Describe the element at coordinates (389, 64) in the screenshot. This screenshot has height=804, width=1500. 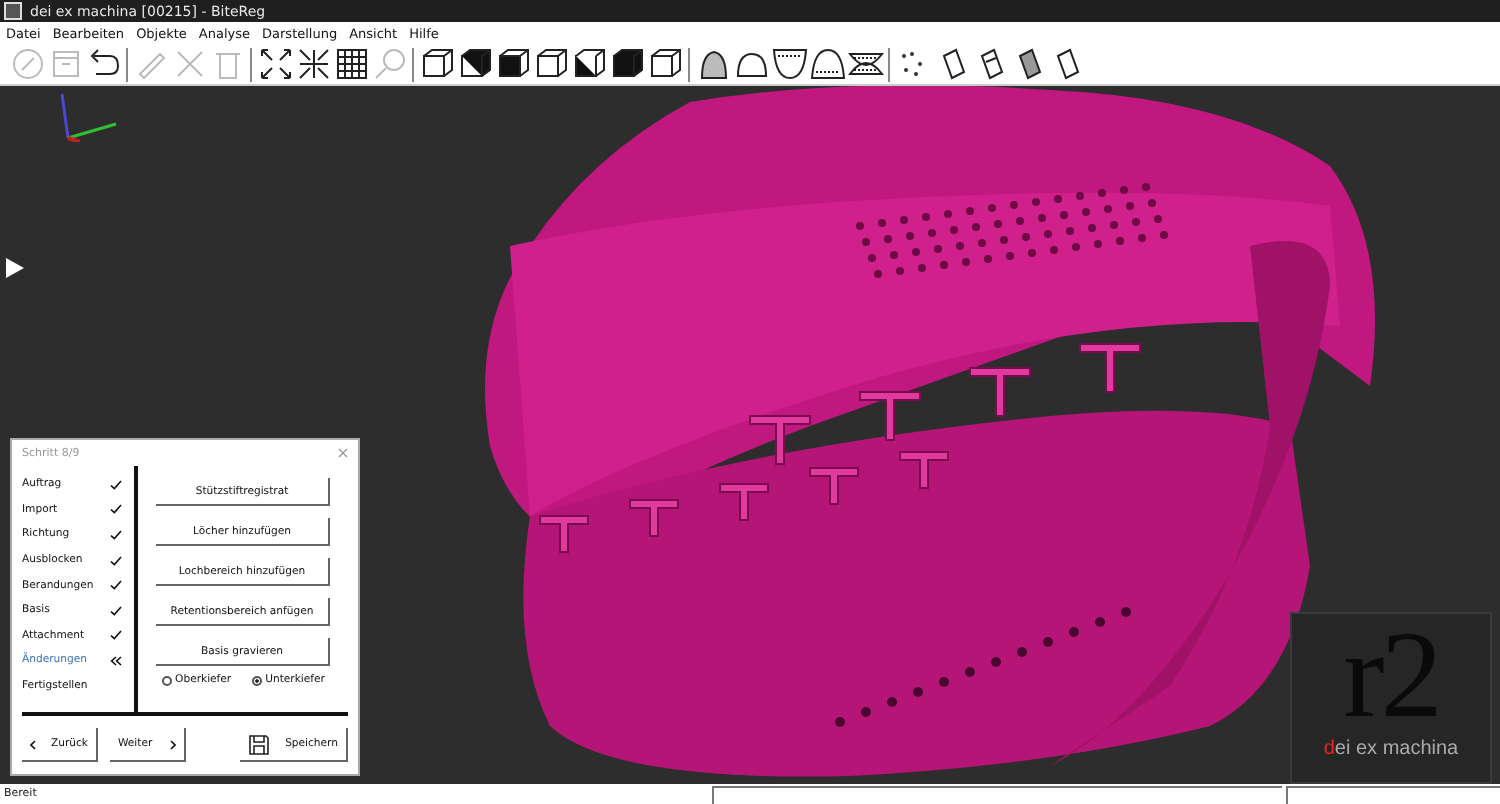
I see `search-icon` at that location.